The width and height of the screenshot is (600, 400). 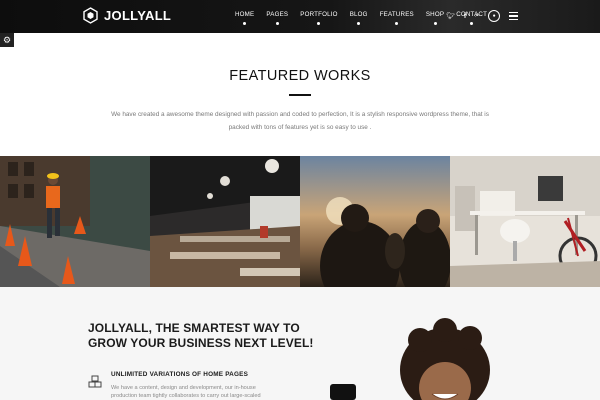 What do you see at coordinates (450, 16) in the screenshot?
I see `twitter-icon: 🐦︎` at bounding box center [450, 16].